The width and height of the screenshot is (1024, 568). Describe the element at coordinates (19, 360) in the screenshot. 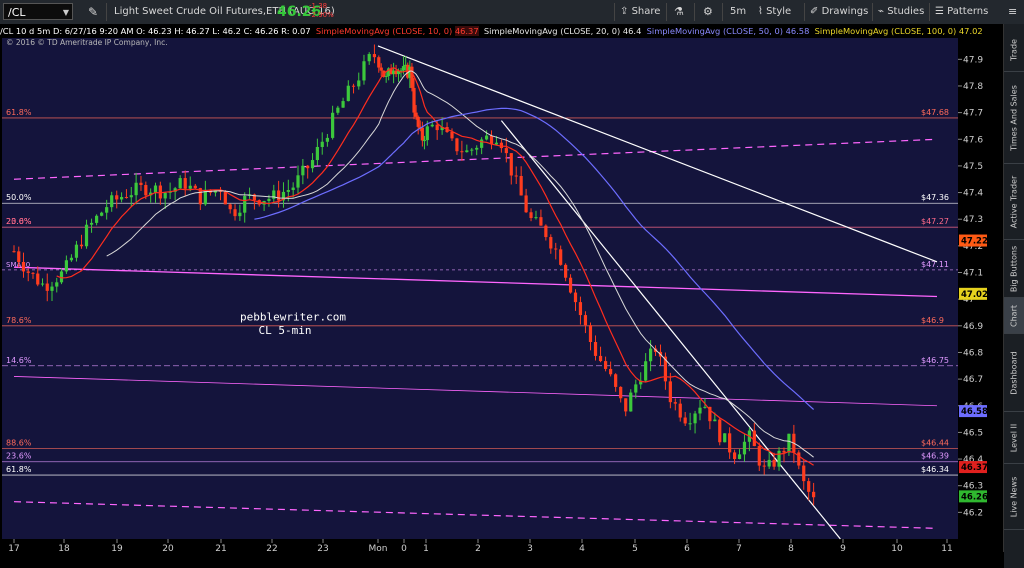

I see `fib-level-label: 14.6%` at that location.